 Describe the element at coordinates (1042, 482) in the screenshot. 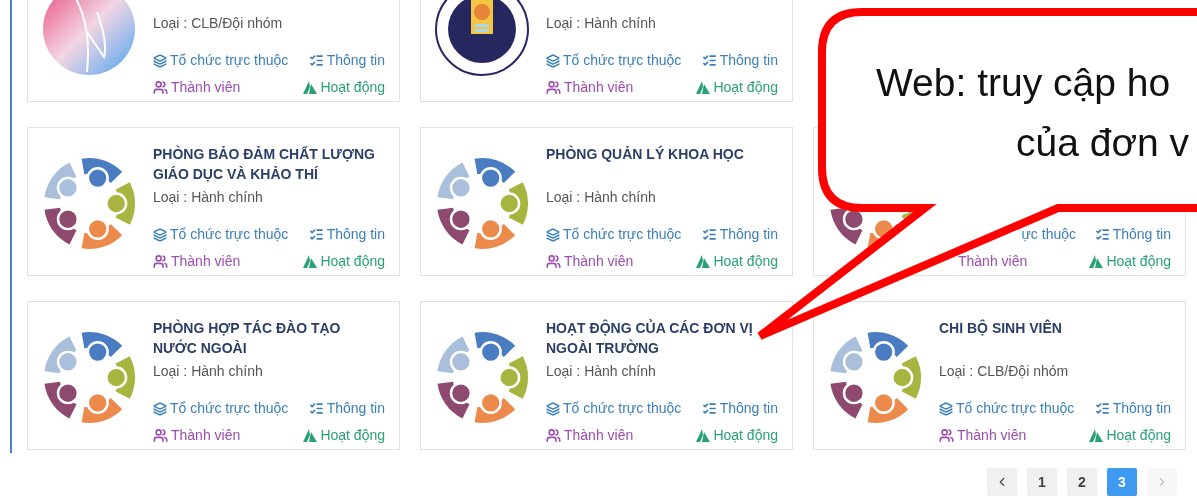

I see `page-button: 1` at that location.